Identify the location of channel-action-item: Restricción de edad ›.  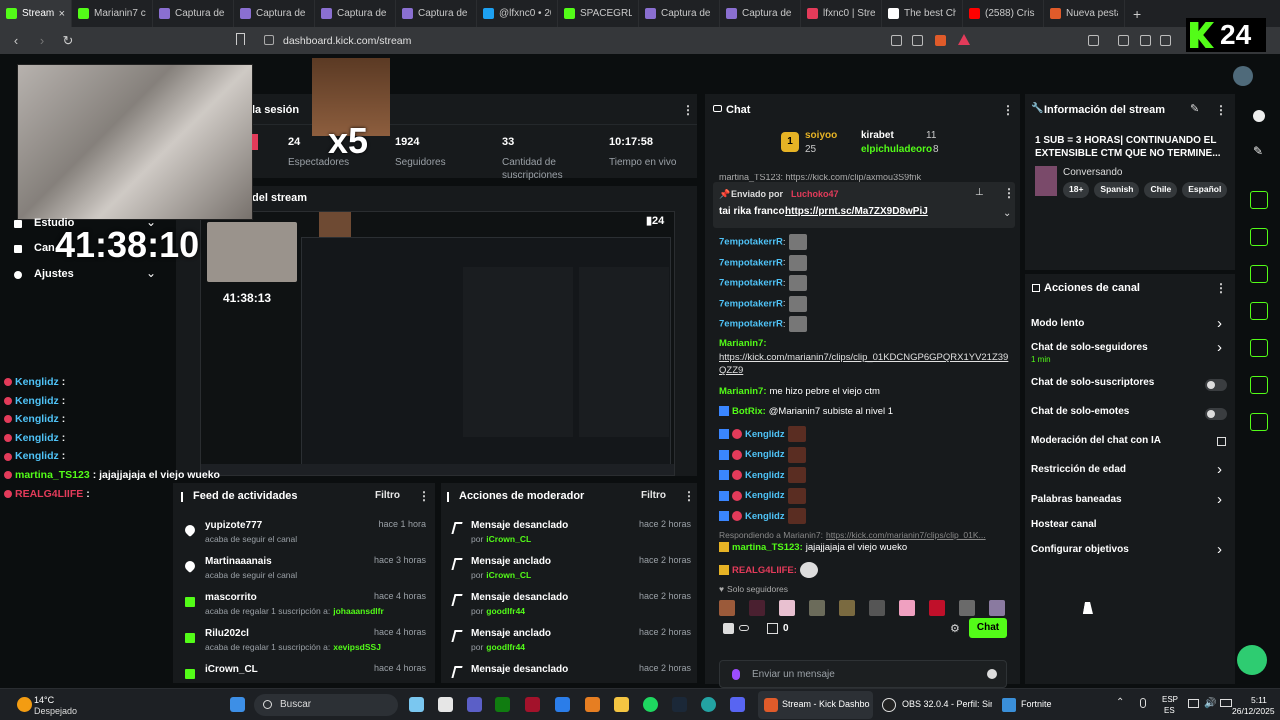
(1131, 471).